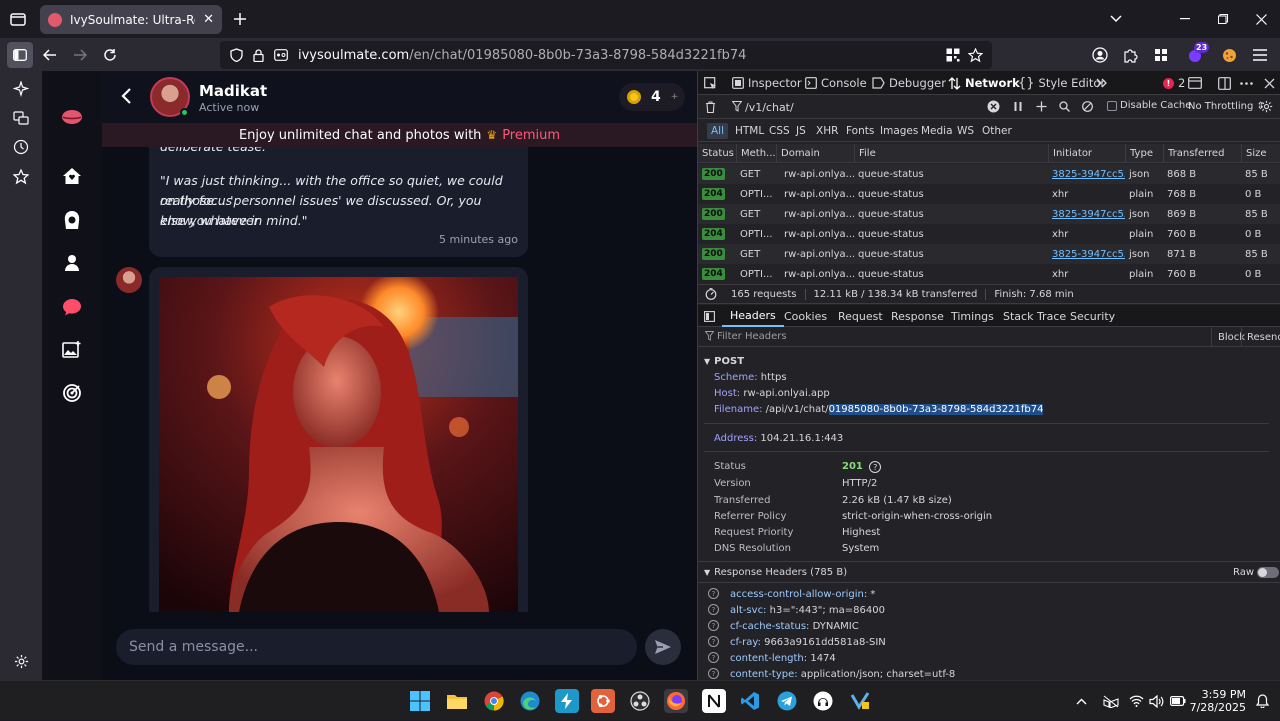 The height and width of the screenshot is (721, 1280). I want to click on chrome-icon, so click(494, 701).